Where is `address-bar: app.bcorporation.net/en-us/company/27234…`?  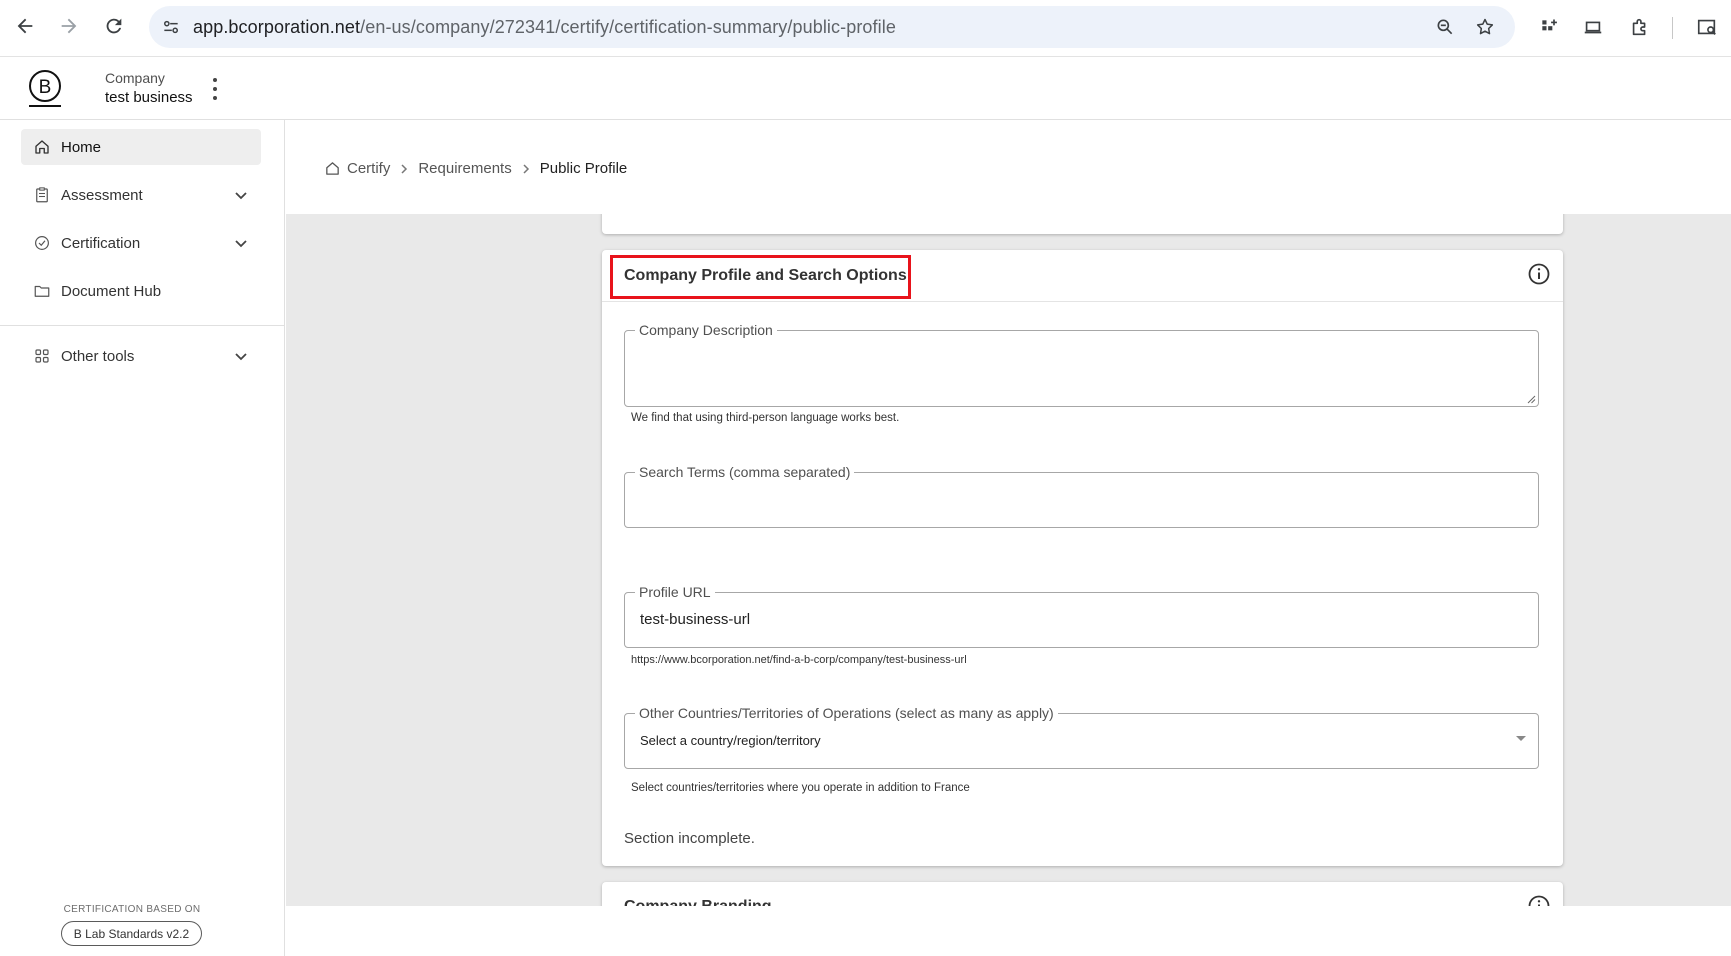 address-bar: app.bcorporation.net/en-us/company/27234… is located at coordinates (832, 27).